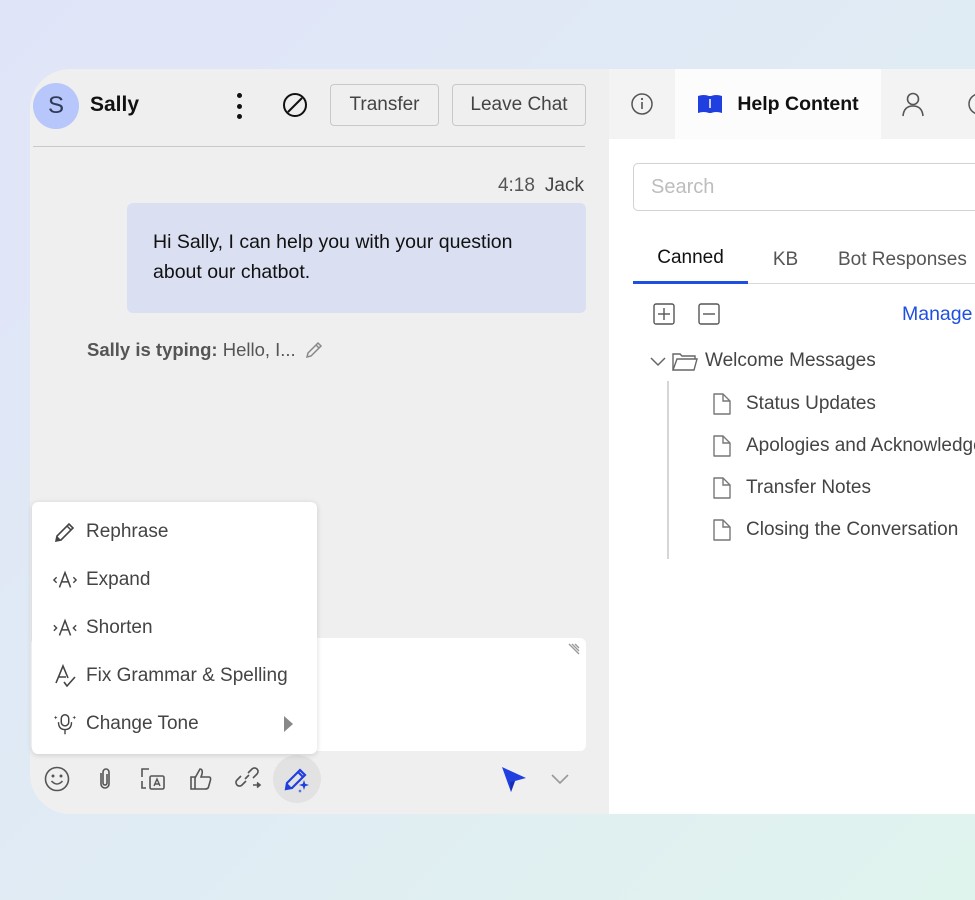 This screenshot has width=975, height=900. What do you see at coordinates (309, 108) in the screenshot?
I see `chat-header: S Sally Transfer Leave Chat` at bounding box center [309, 108].